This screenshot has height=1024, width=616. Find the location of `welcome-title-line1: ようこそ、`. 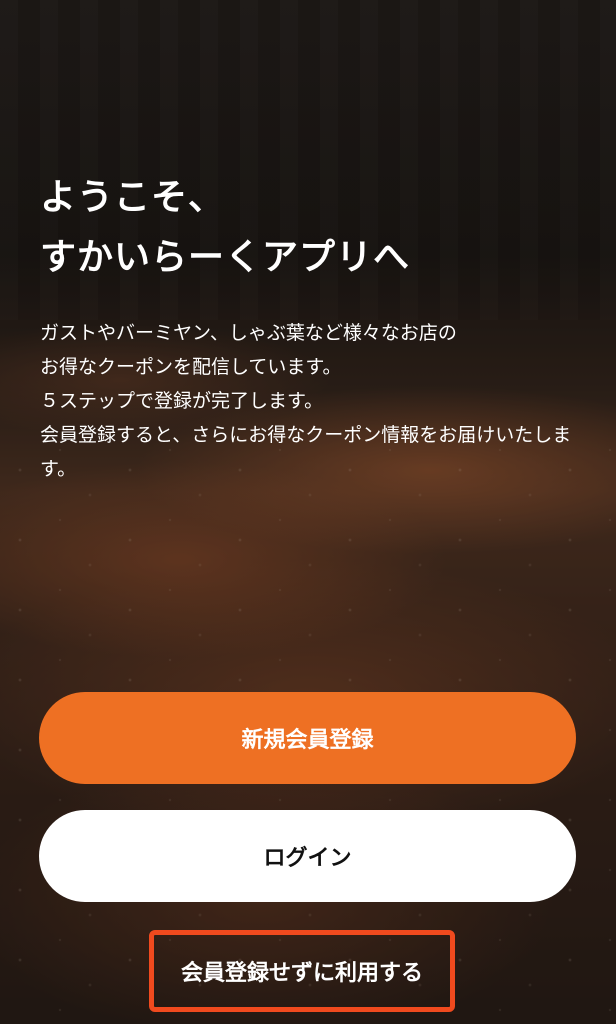

welcome-title-line1: ようこそ、 is located at coordinates (133, 197).